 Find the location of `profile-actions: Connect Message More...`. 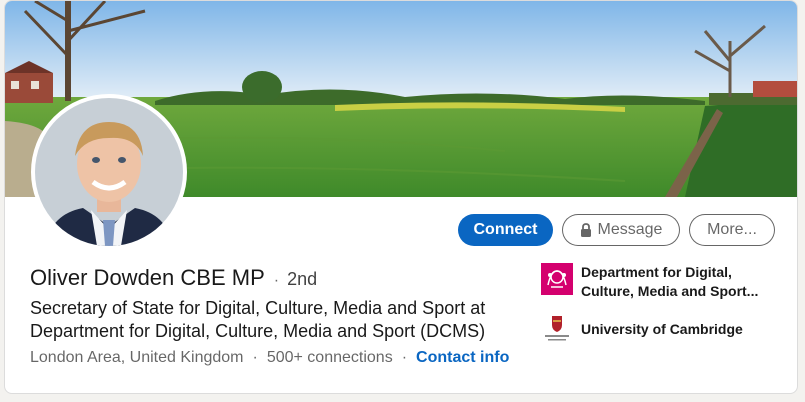

profile-actions: Connect Message More... is located at coordinates (616, 230).